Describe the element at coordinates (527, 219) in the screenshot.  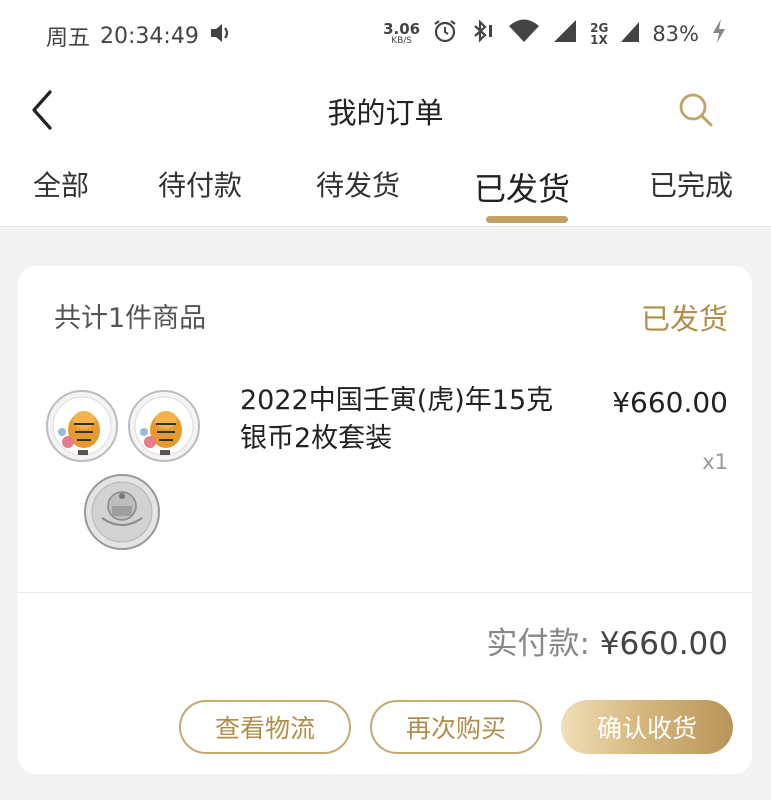
I see `active-tab-indicator` at that location.